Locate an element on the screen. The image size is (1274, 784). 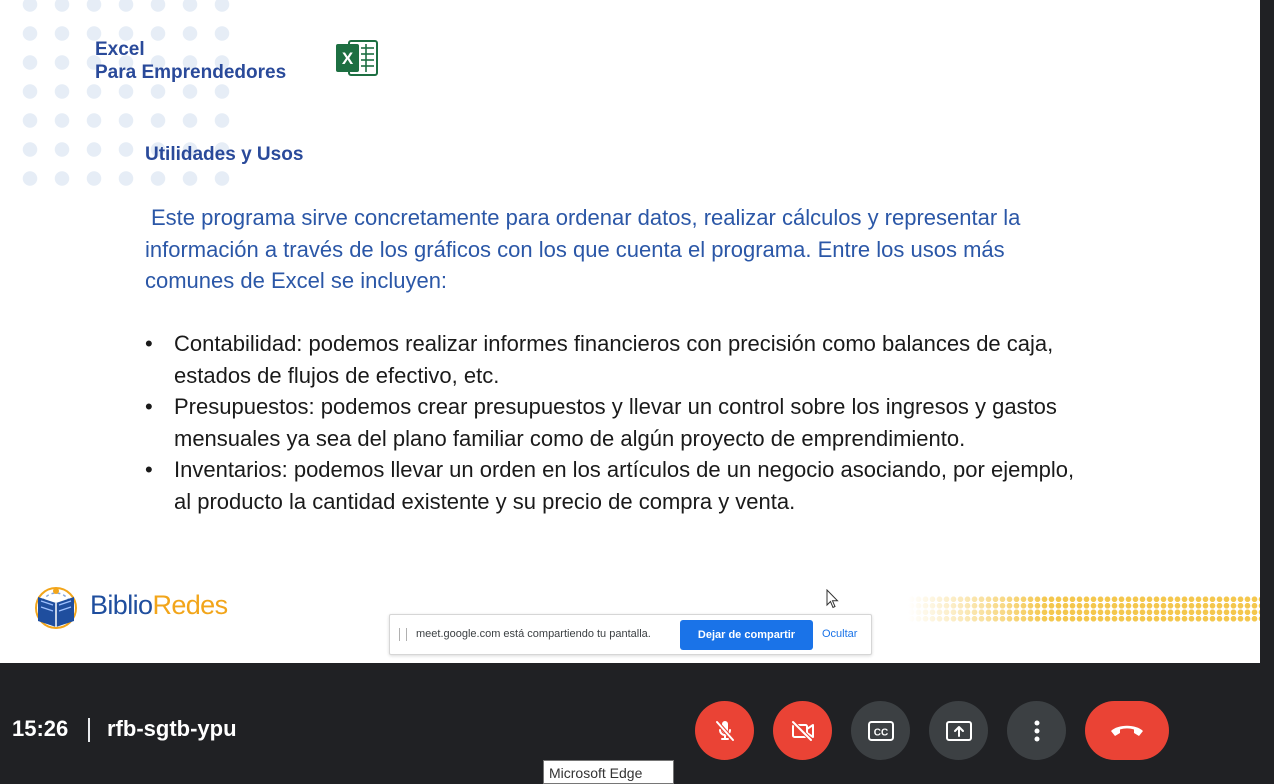
call-end-icon is located at coordinates (1127, 730).